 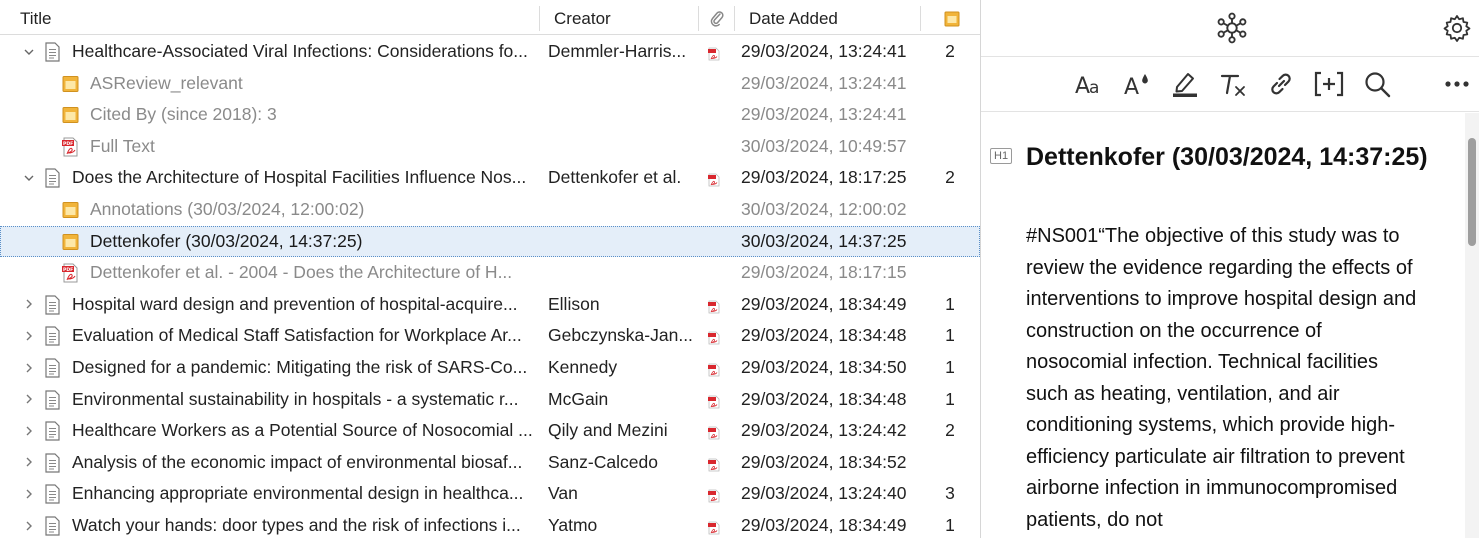 I want to click on item-creator: McGain, so click(x=578, y=398).